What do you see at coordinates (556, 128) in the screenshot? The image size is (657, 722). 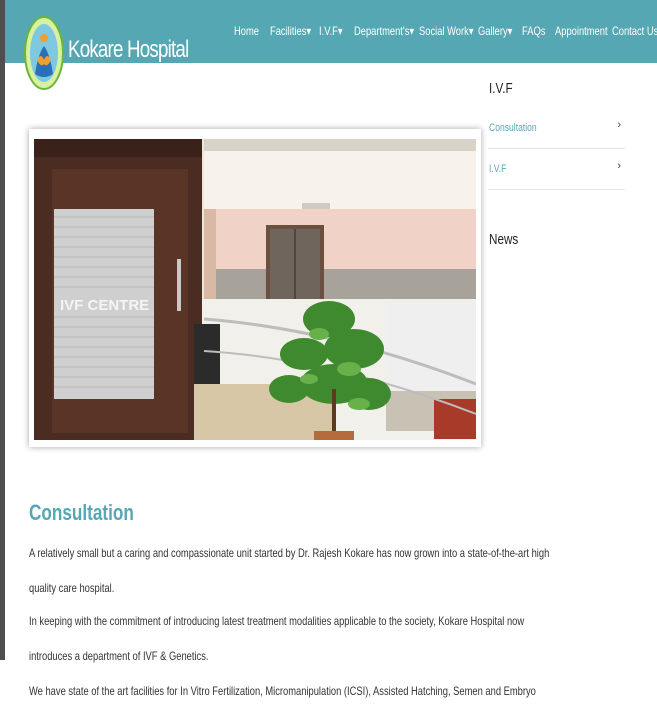 I see `sidebar-link-consultation: Consultation ›` at bounding box center [556, 128].